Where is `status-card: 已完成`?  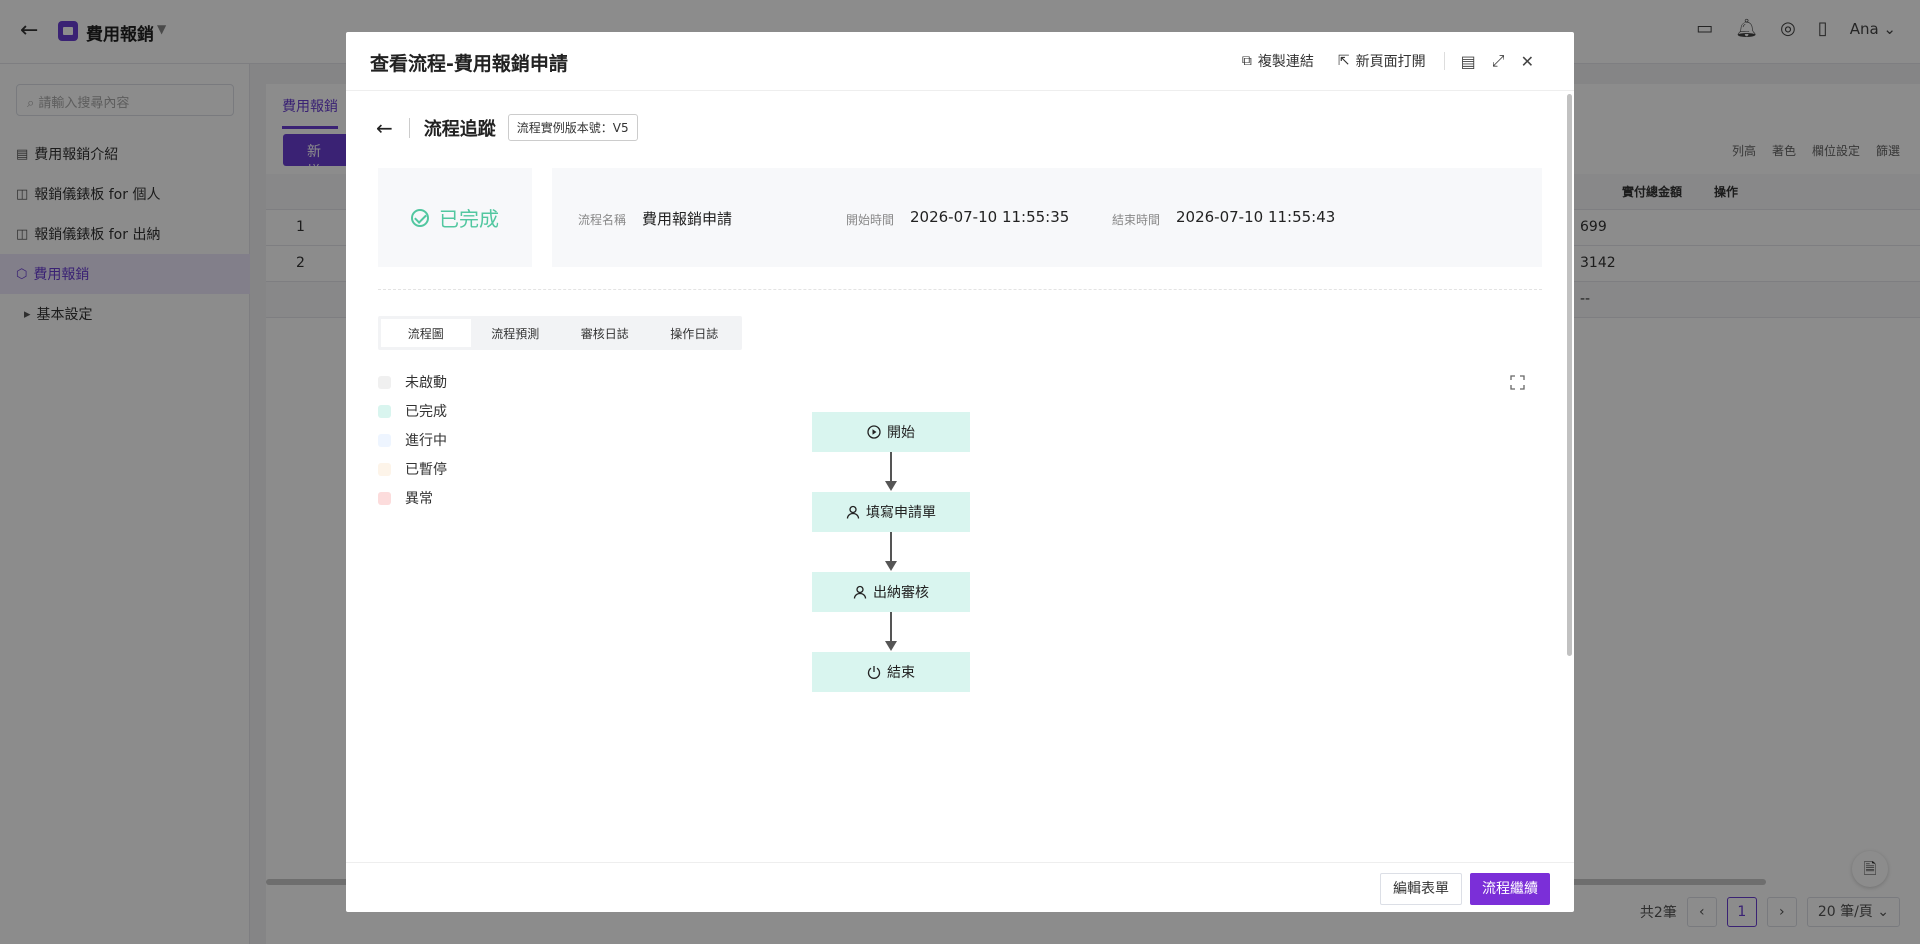 status-card: 已完成 is located at coordinates (455, 217).